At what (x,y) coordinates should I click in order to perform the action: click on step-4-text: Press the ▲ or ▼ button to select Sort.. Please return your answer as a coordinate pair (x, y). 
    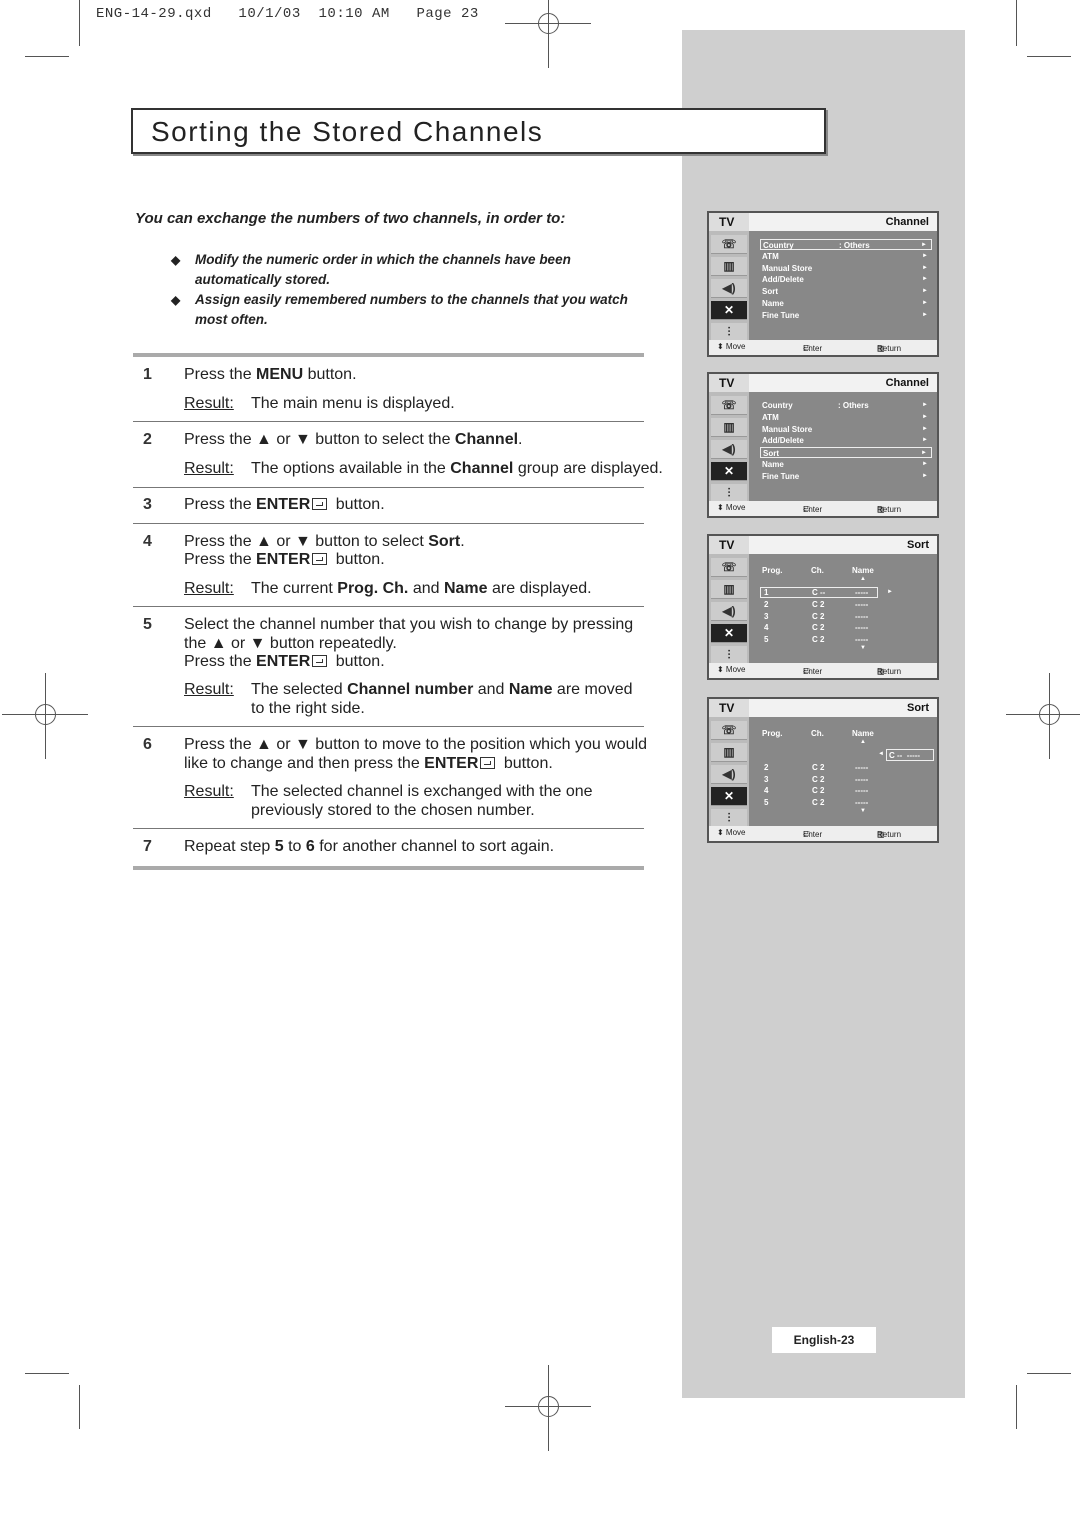
    Looking at the image, I should click on (324, 541).